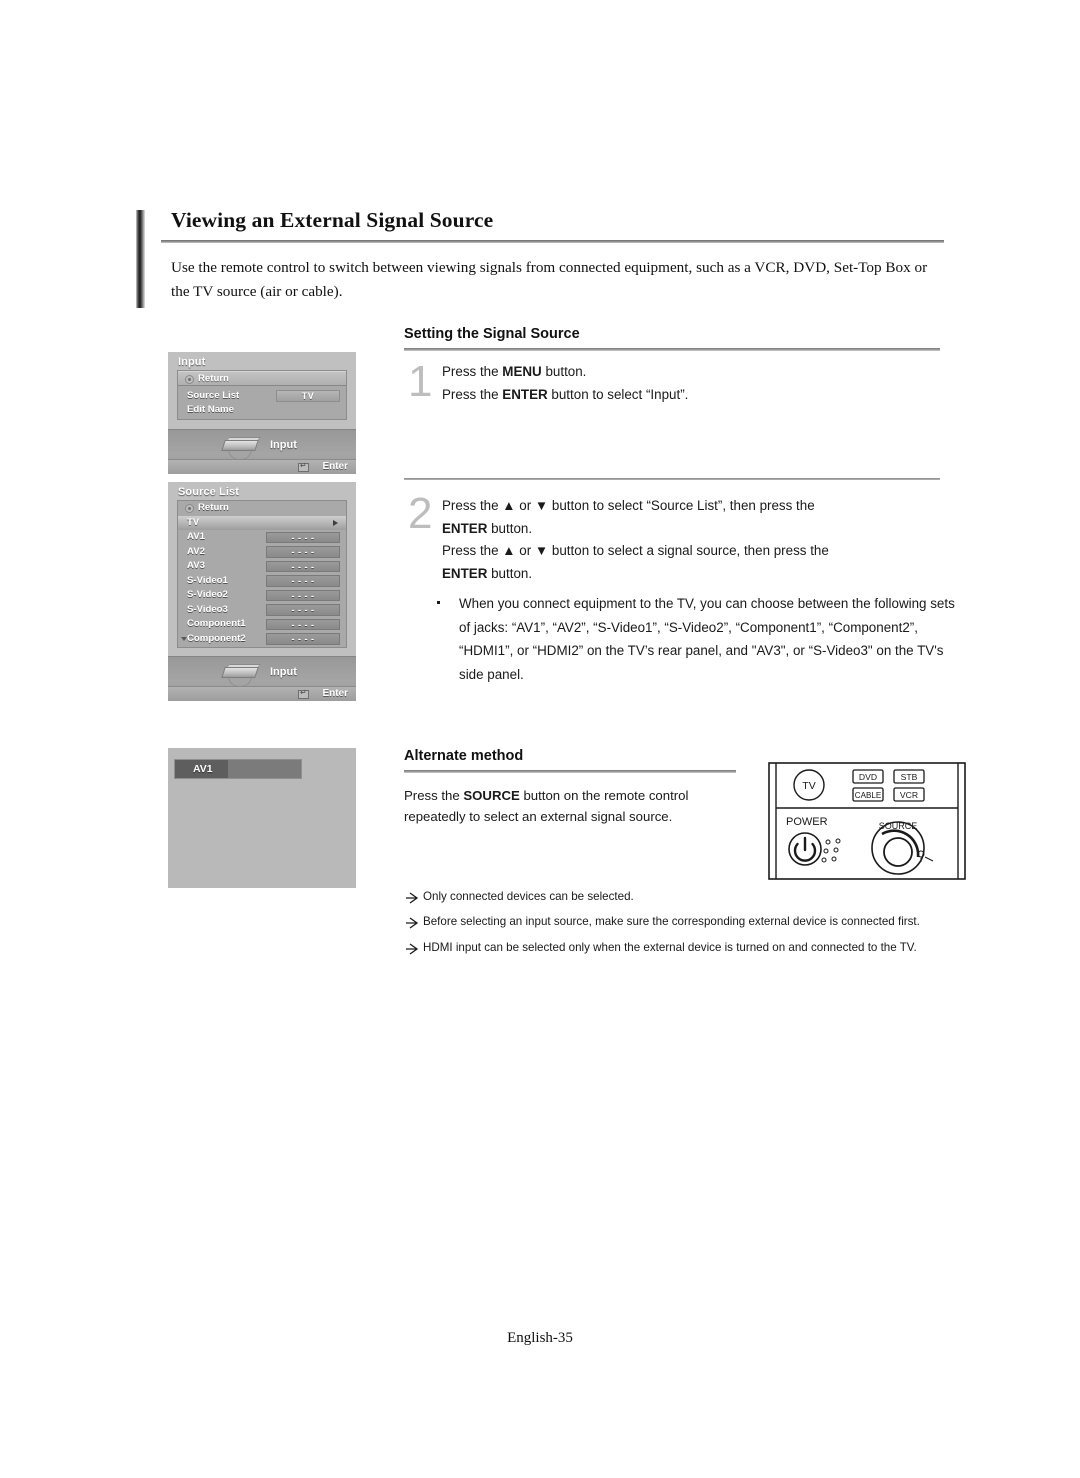  What do you see at coordinates (262, 522) in the screenshot?
I see `osd-src-row-tv: TV` at bounding box center [262, 522].